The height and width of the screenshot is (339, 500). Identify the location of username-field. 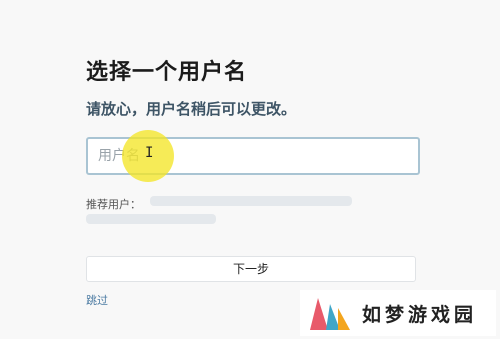
(253, 156).